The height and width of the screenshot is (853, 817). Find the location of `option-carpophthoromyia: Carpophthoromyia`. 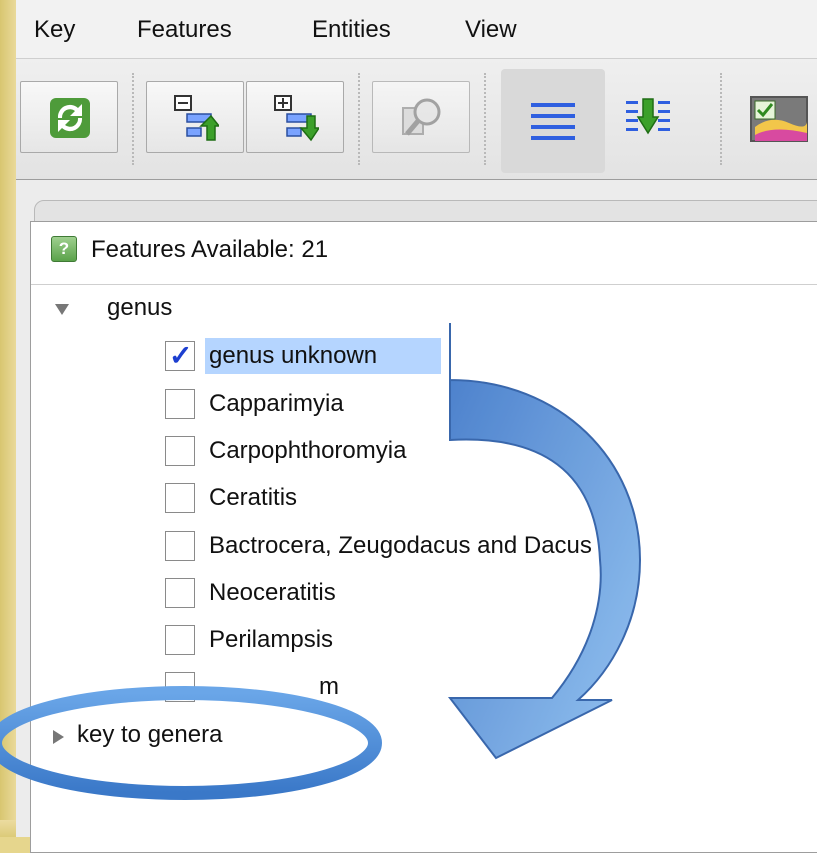

option-carpophthoromyia: Carpophthoromyia is located at coordinates (307, 451).